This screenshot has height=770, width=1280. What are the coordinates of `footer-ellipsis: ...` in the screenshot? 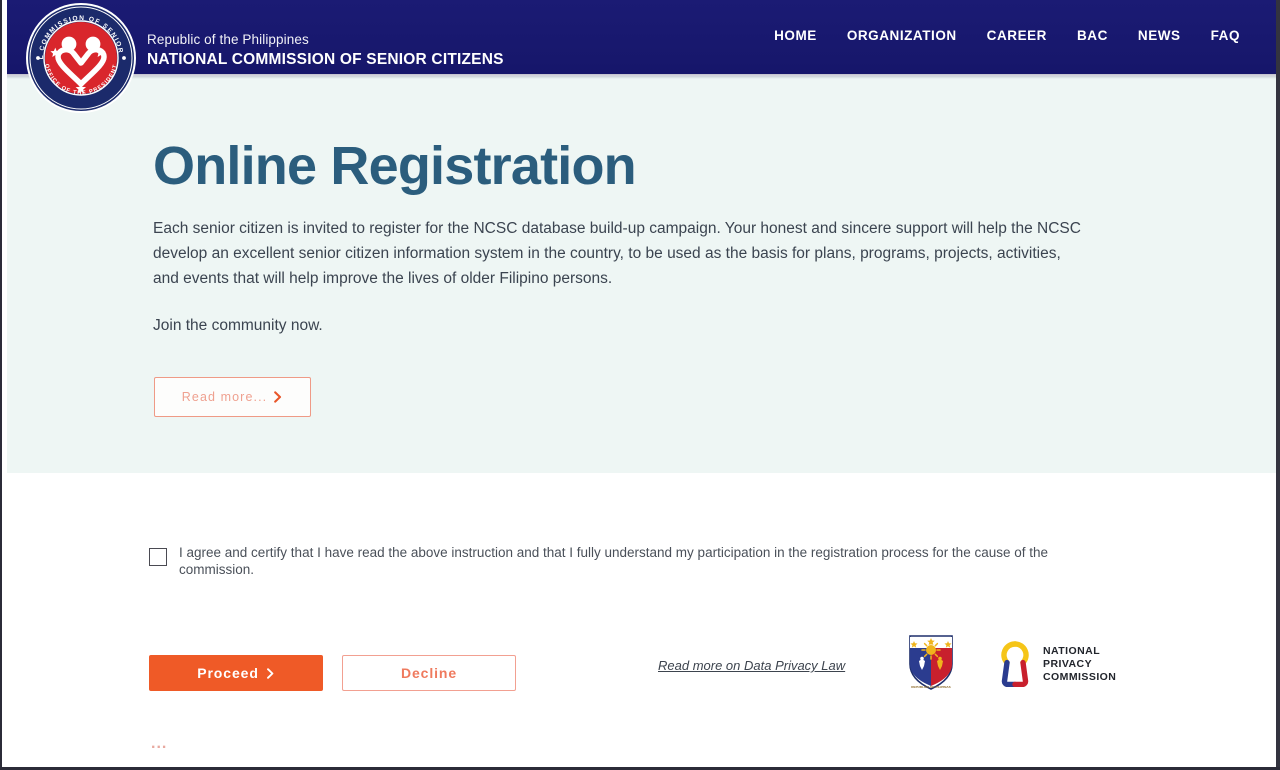 It's located at (159, 743).